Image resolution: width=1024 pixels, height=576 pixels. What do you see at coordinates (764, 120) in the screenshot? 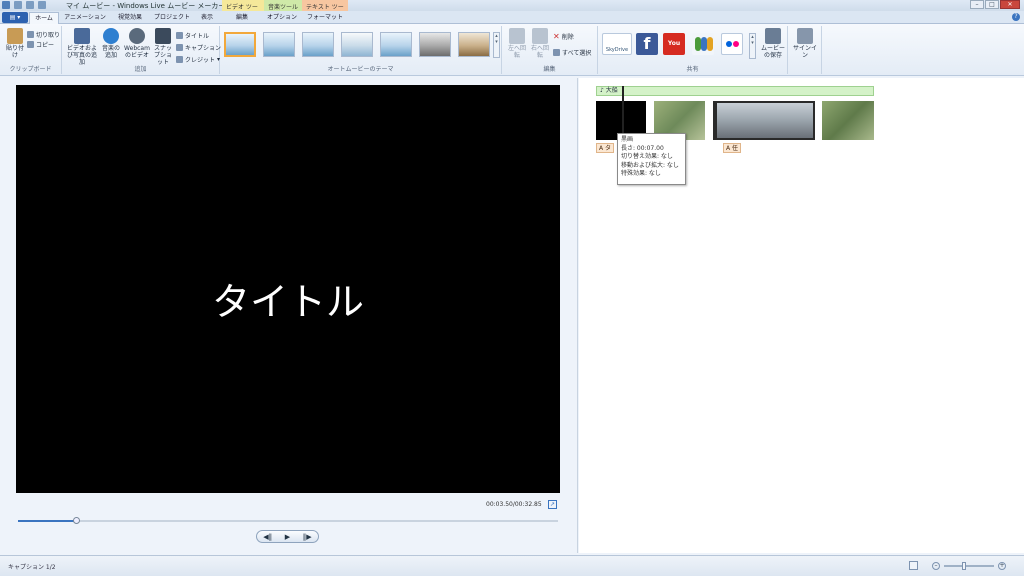
I see `storyboard-clip-video` at bounding box center [764, 120].